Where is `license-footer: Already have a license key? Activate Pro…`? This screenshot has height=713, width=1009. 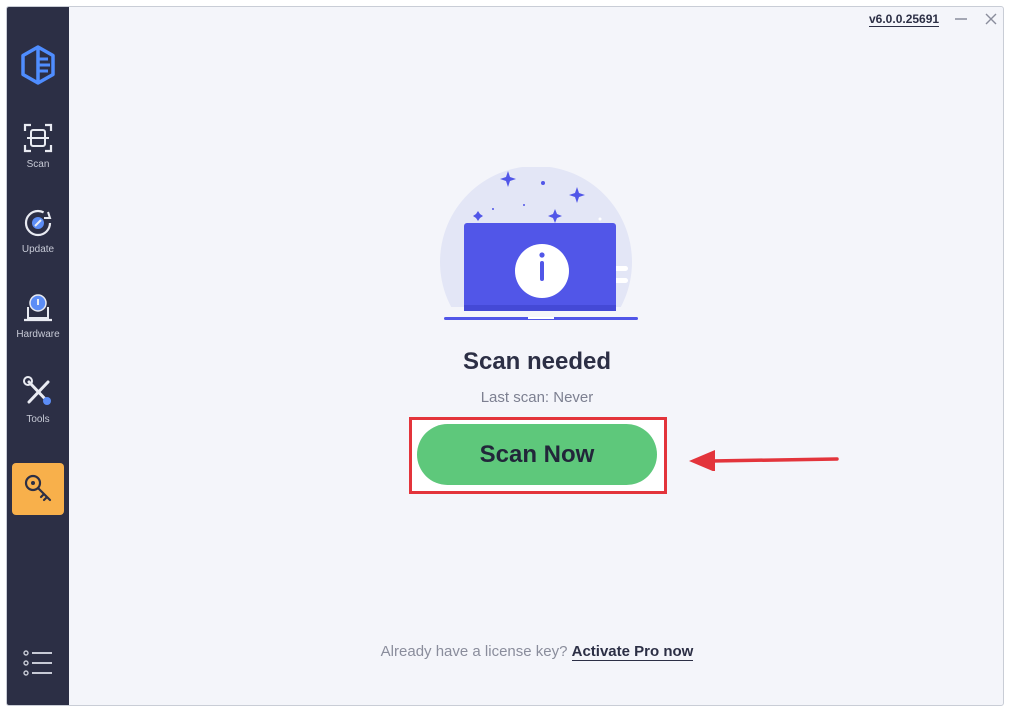
license-footer: Already have a license key? Activate Pro… is located at coordinates (537, 652).